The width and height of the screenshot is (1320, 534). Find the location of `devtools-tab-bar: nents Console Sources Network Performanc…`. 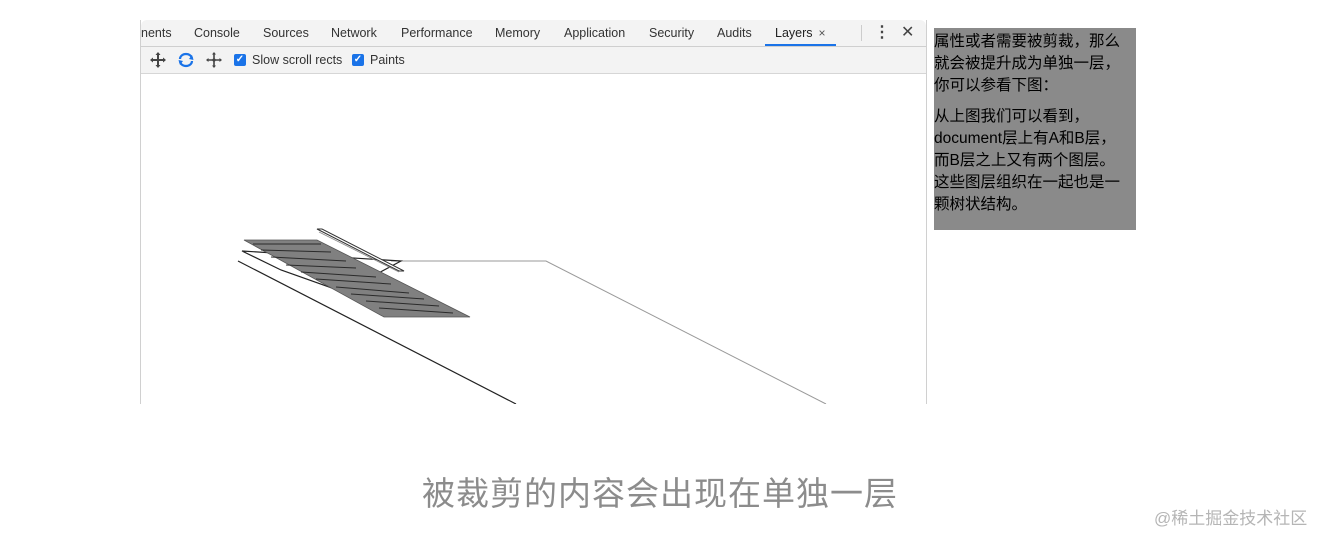

devtools-tab-bar: nents Console Sources Network Performanc… is located at coordinates (533, 33).